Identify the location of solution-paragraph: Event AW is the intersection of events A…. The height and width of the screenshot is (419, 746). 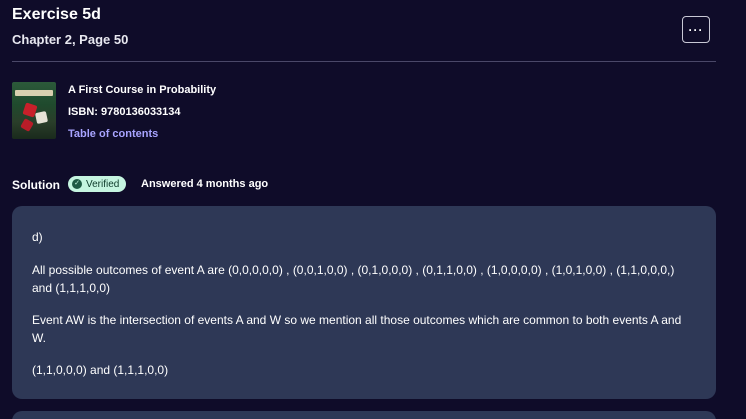
(357, 329).